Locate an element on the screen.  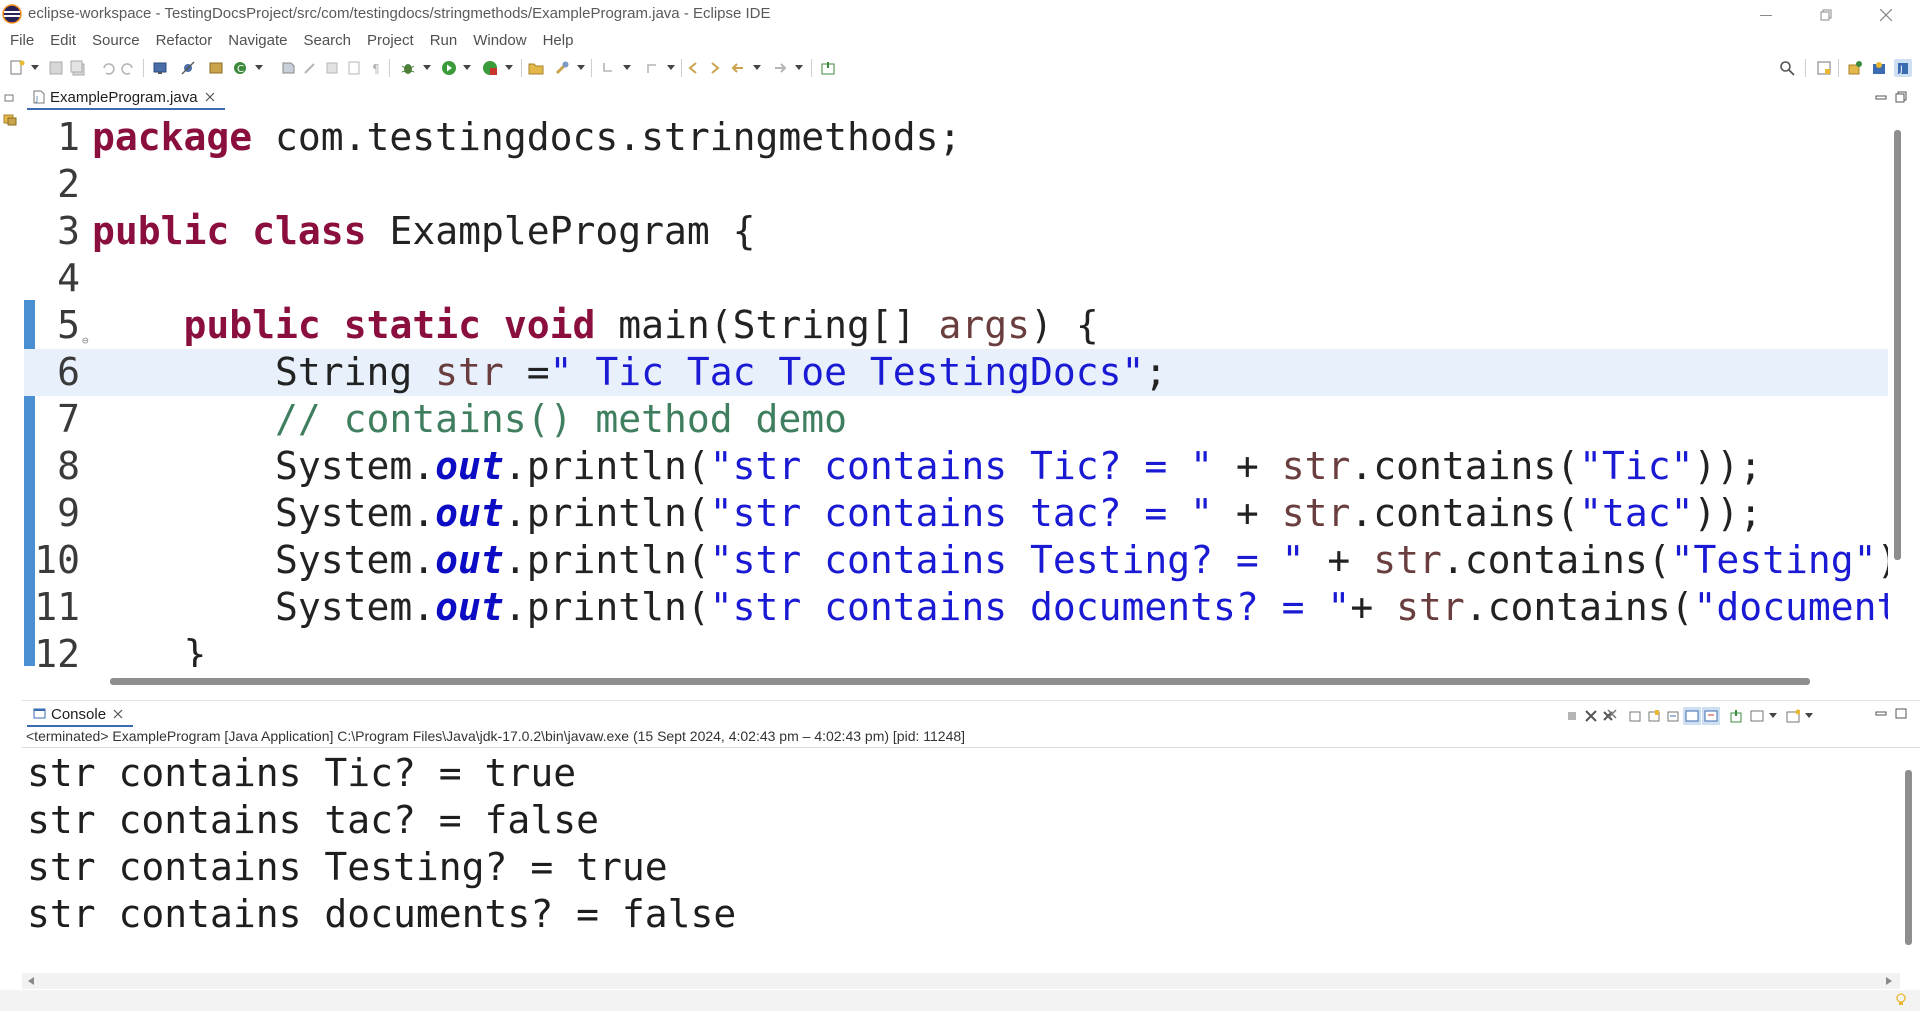
toolbar-separator is located at coordinates (811, 68).